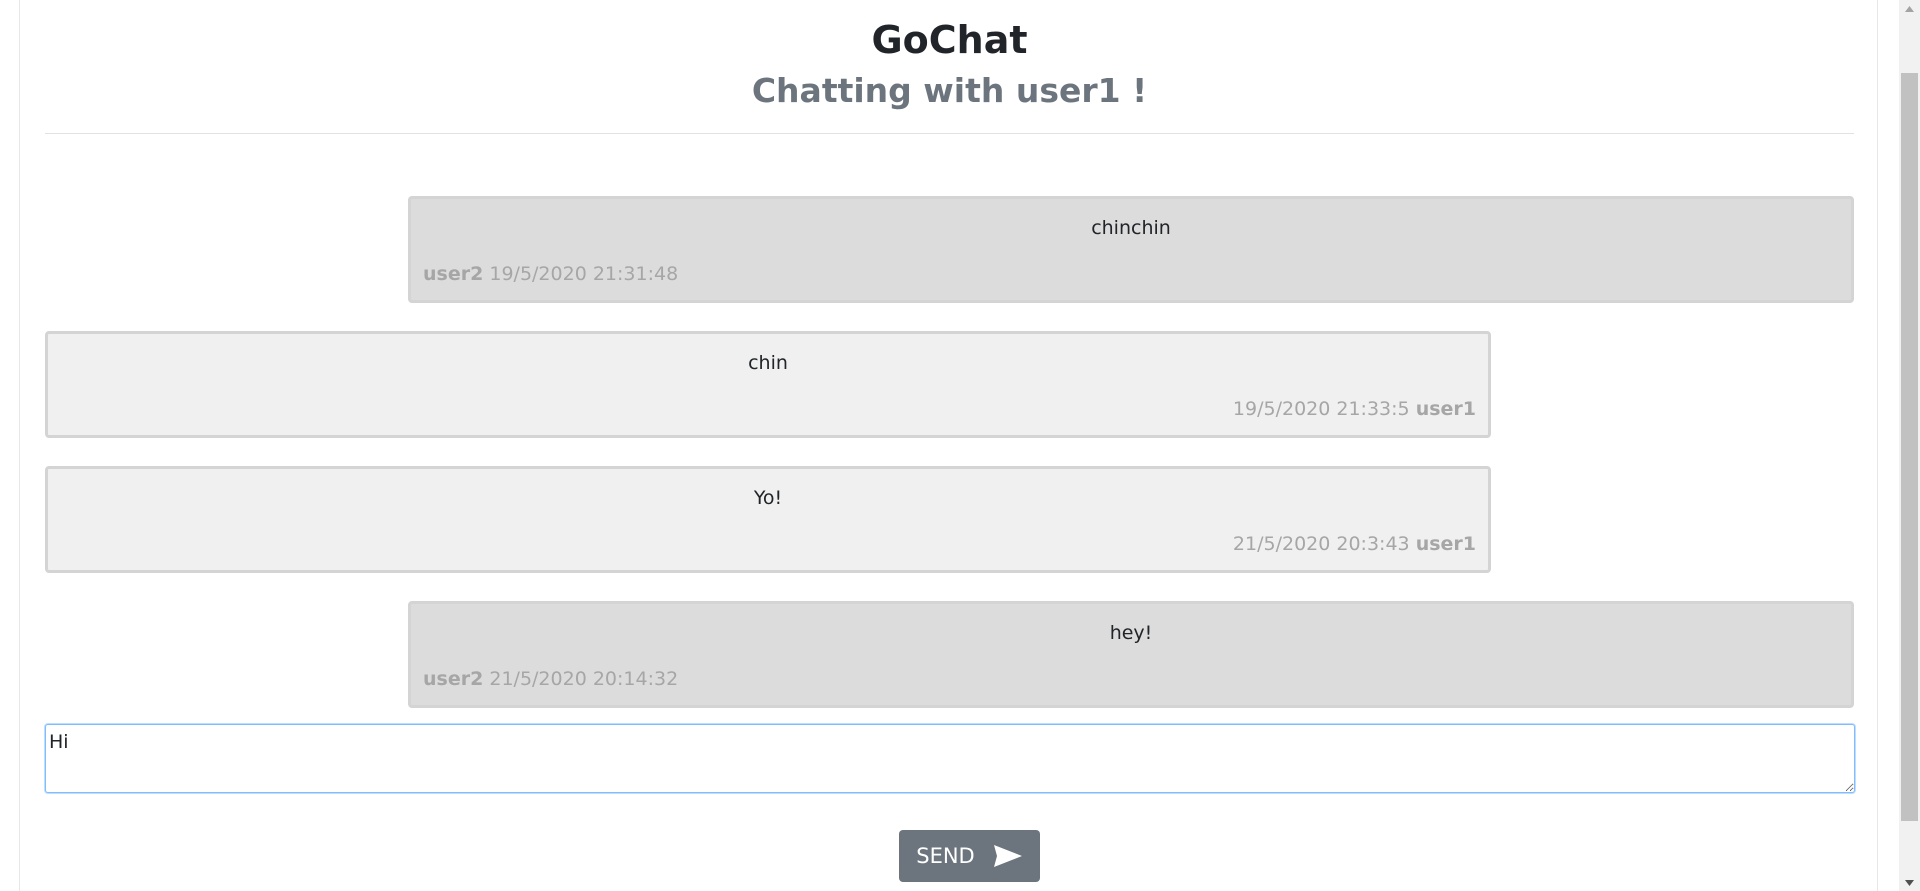 This screenshot has width=1920, height=891. I want to click on chat-subtitle: Chatting with user1 !, so click(949, 90).